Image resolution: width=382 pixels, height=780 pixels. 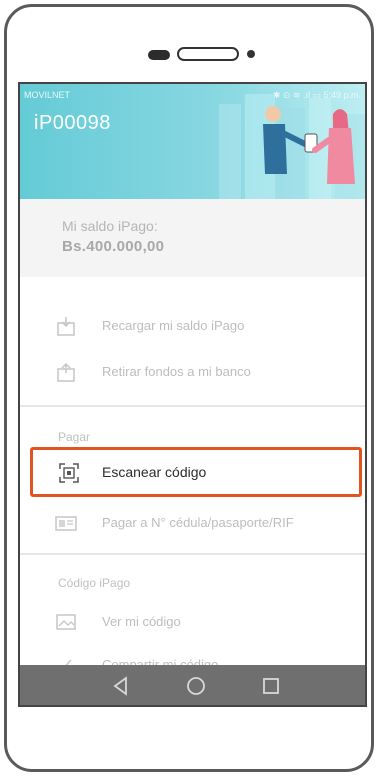 I want to click on scan-code-label: Escanear código, so click(x=154, y=472).